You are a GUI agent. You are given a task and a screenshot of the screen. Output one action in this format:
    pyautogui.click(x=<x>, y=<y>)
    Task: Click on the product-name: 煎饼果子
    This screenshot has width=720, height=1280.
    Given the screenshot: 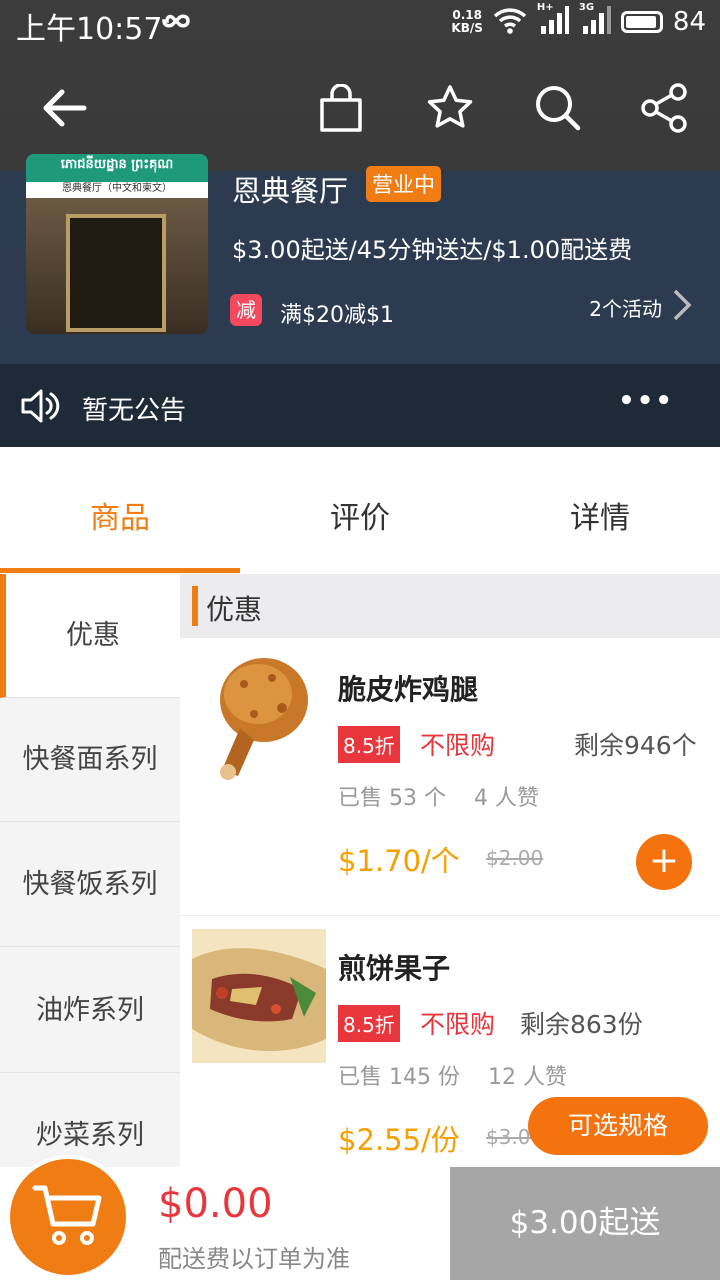 What is the action you would take?
    pyautogui.click(x=394, y=968)
    